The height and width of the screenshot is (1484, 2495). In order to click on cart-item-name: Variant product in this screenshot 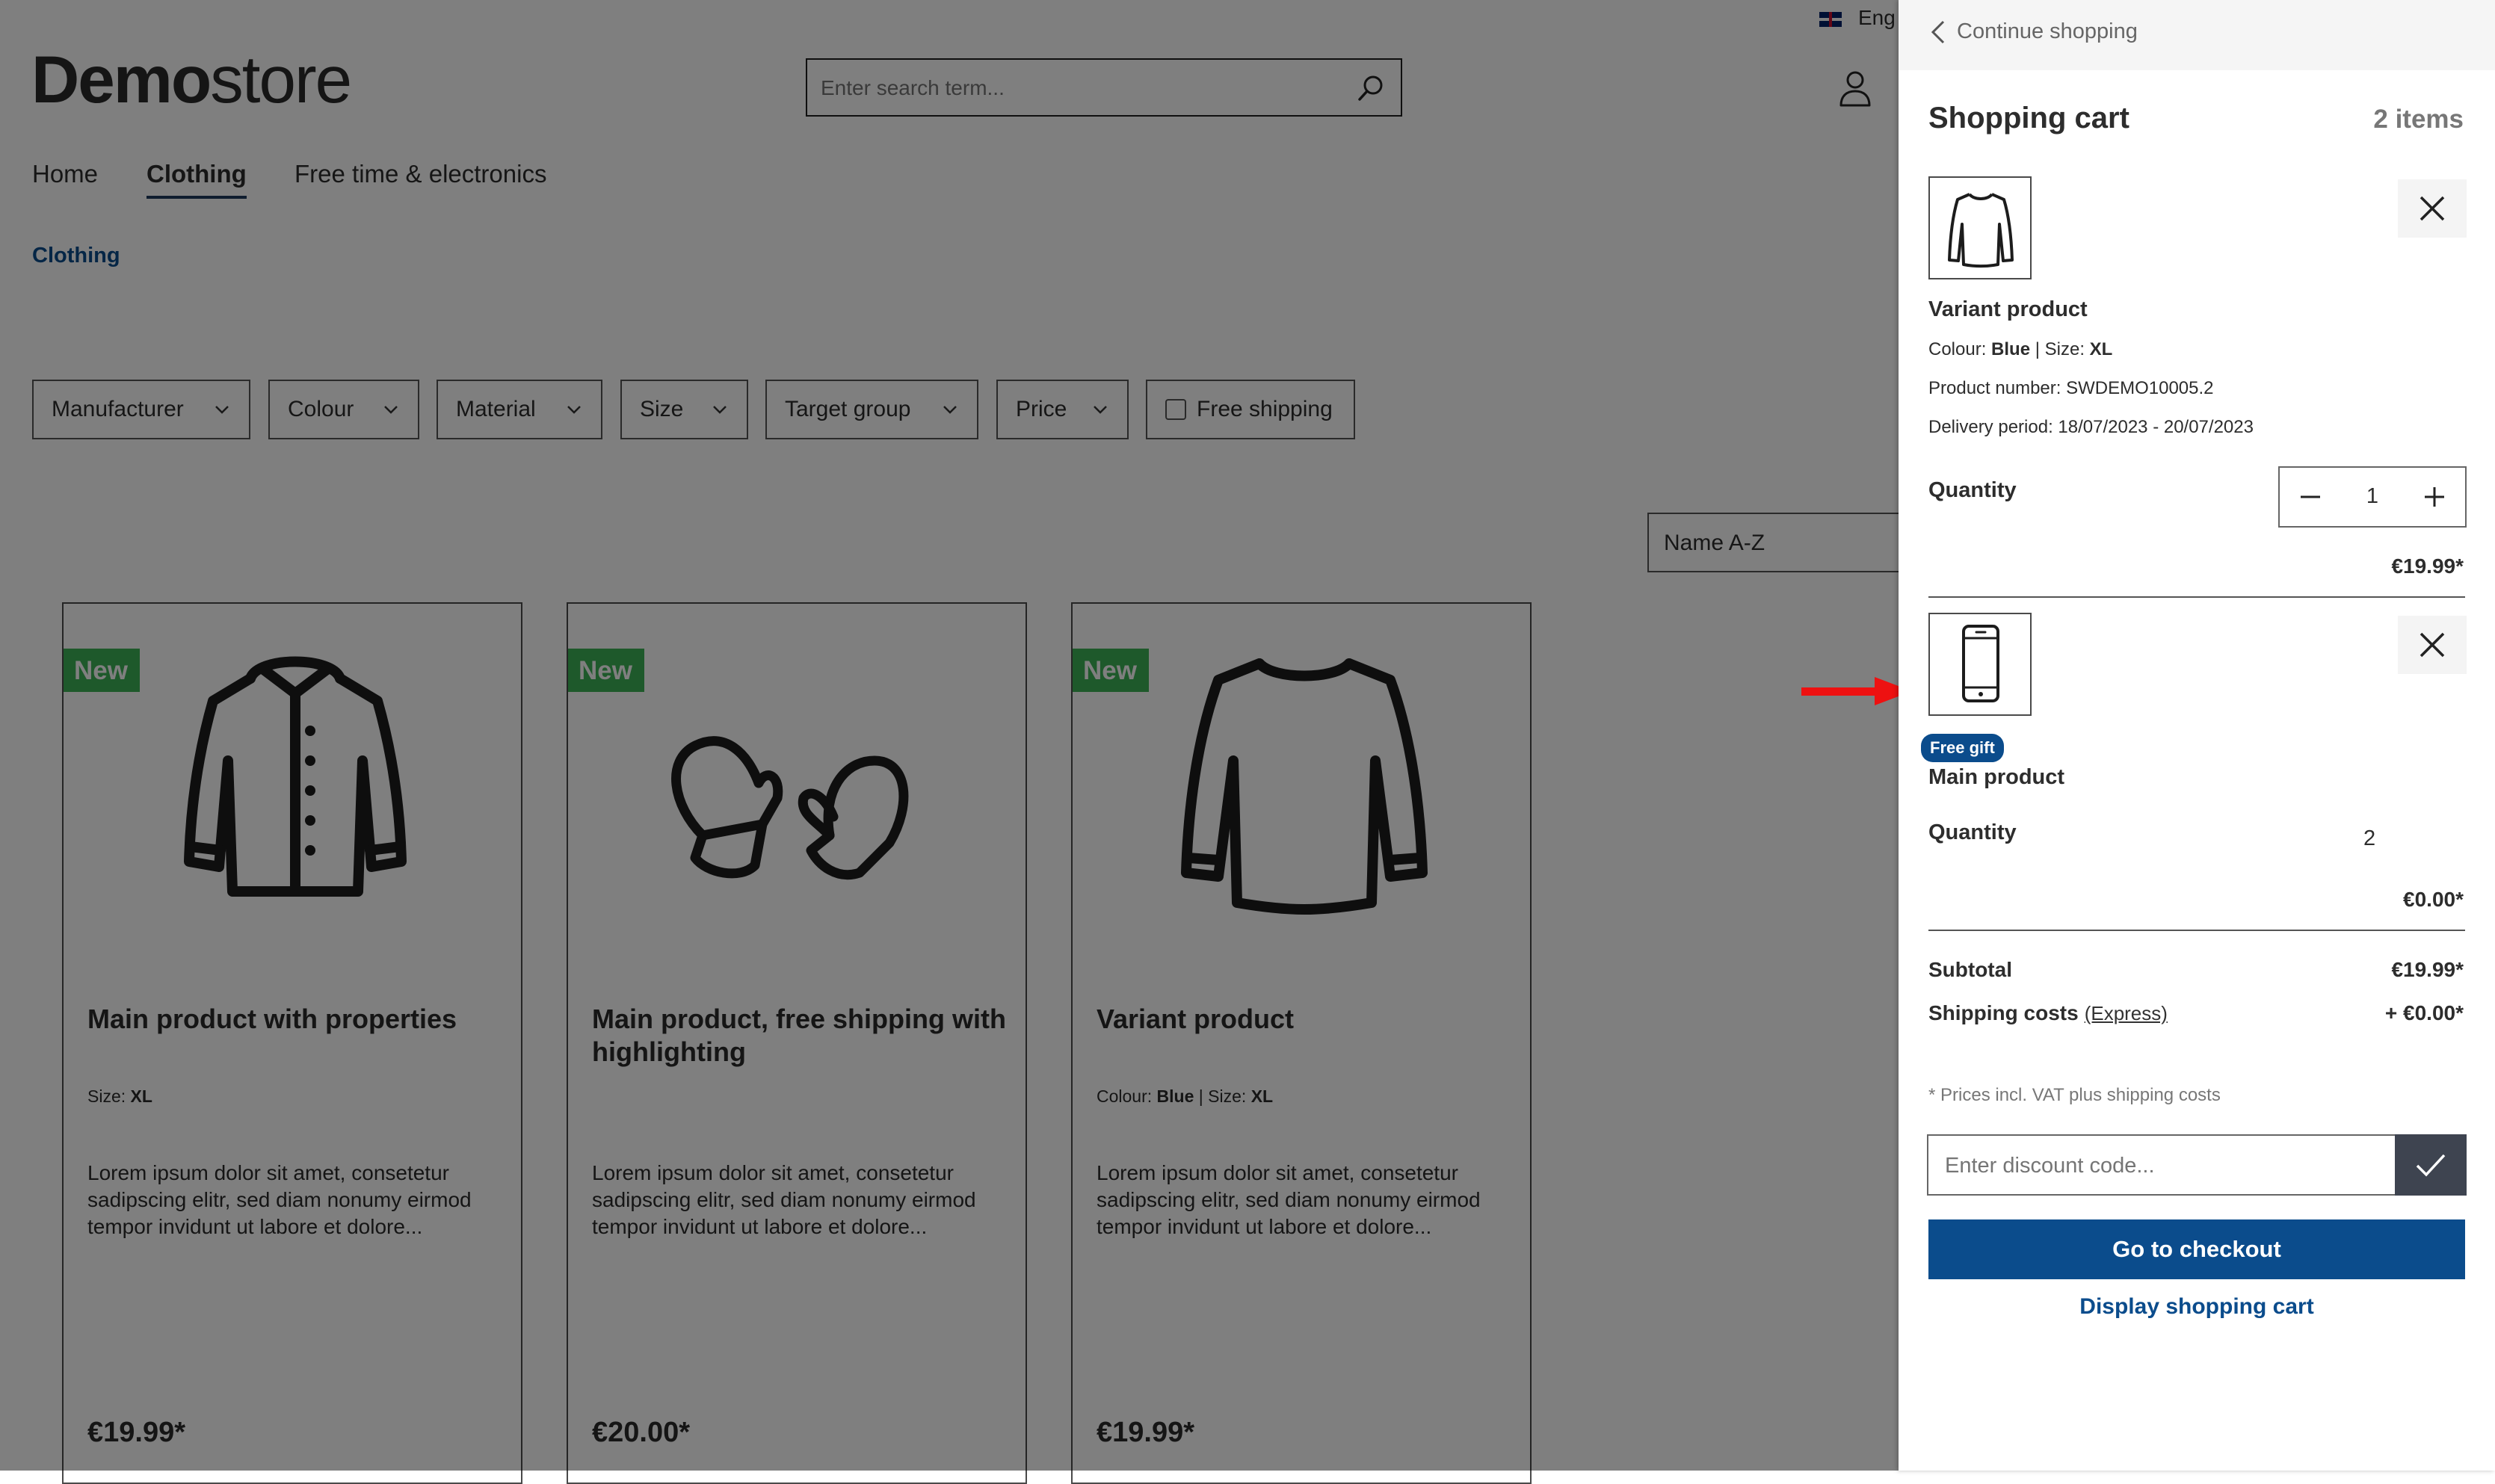, I will do `click(2008, 310)`.